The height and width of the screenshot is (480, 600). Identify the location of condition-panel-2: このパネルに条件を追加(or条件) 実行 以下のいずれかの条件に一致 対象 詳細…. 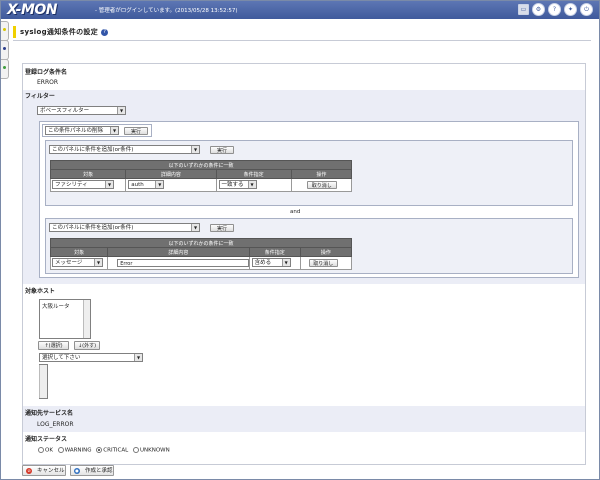
(309, 246).